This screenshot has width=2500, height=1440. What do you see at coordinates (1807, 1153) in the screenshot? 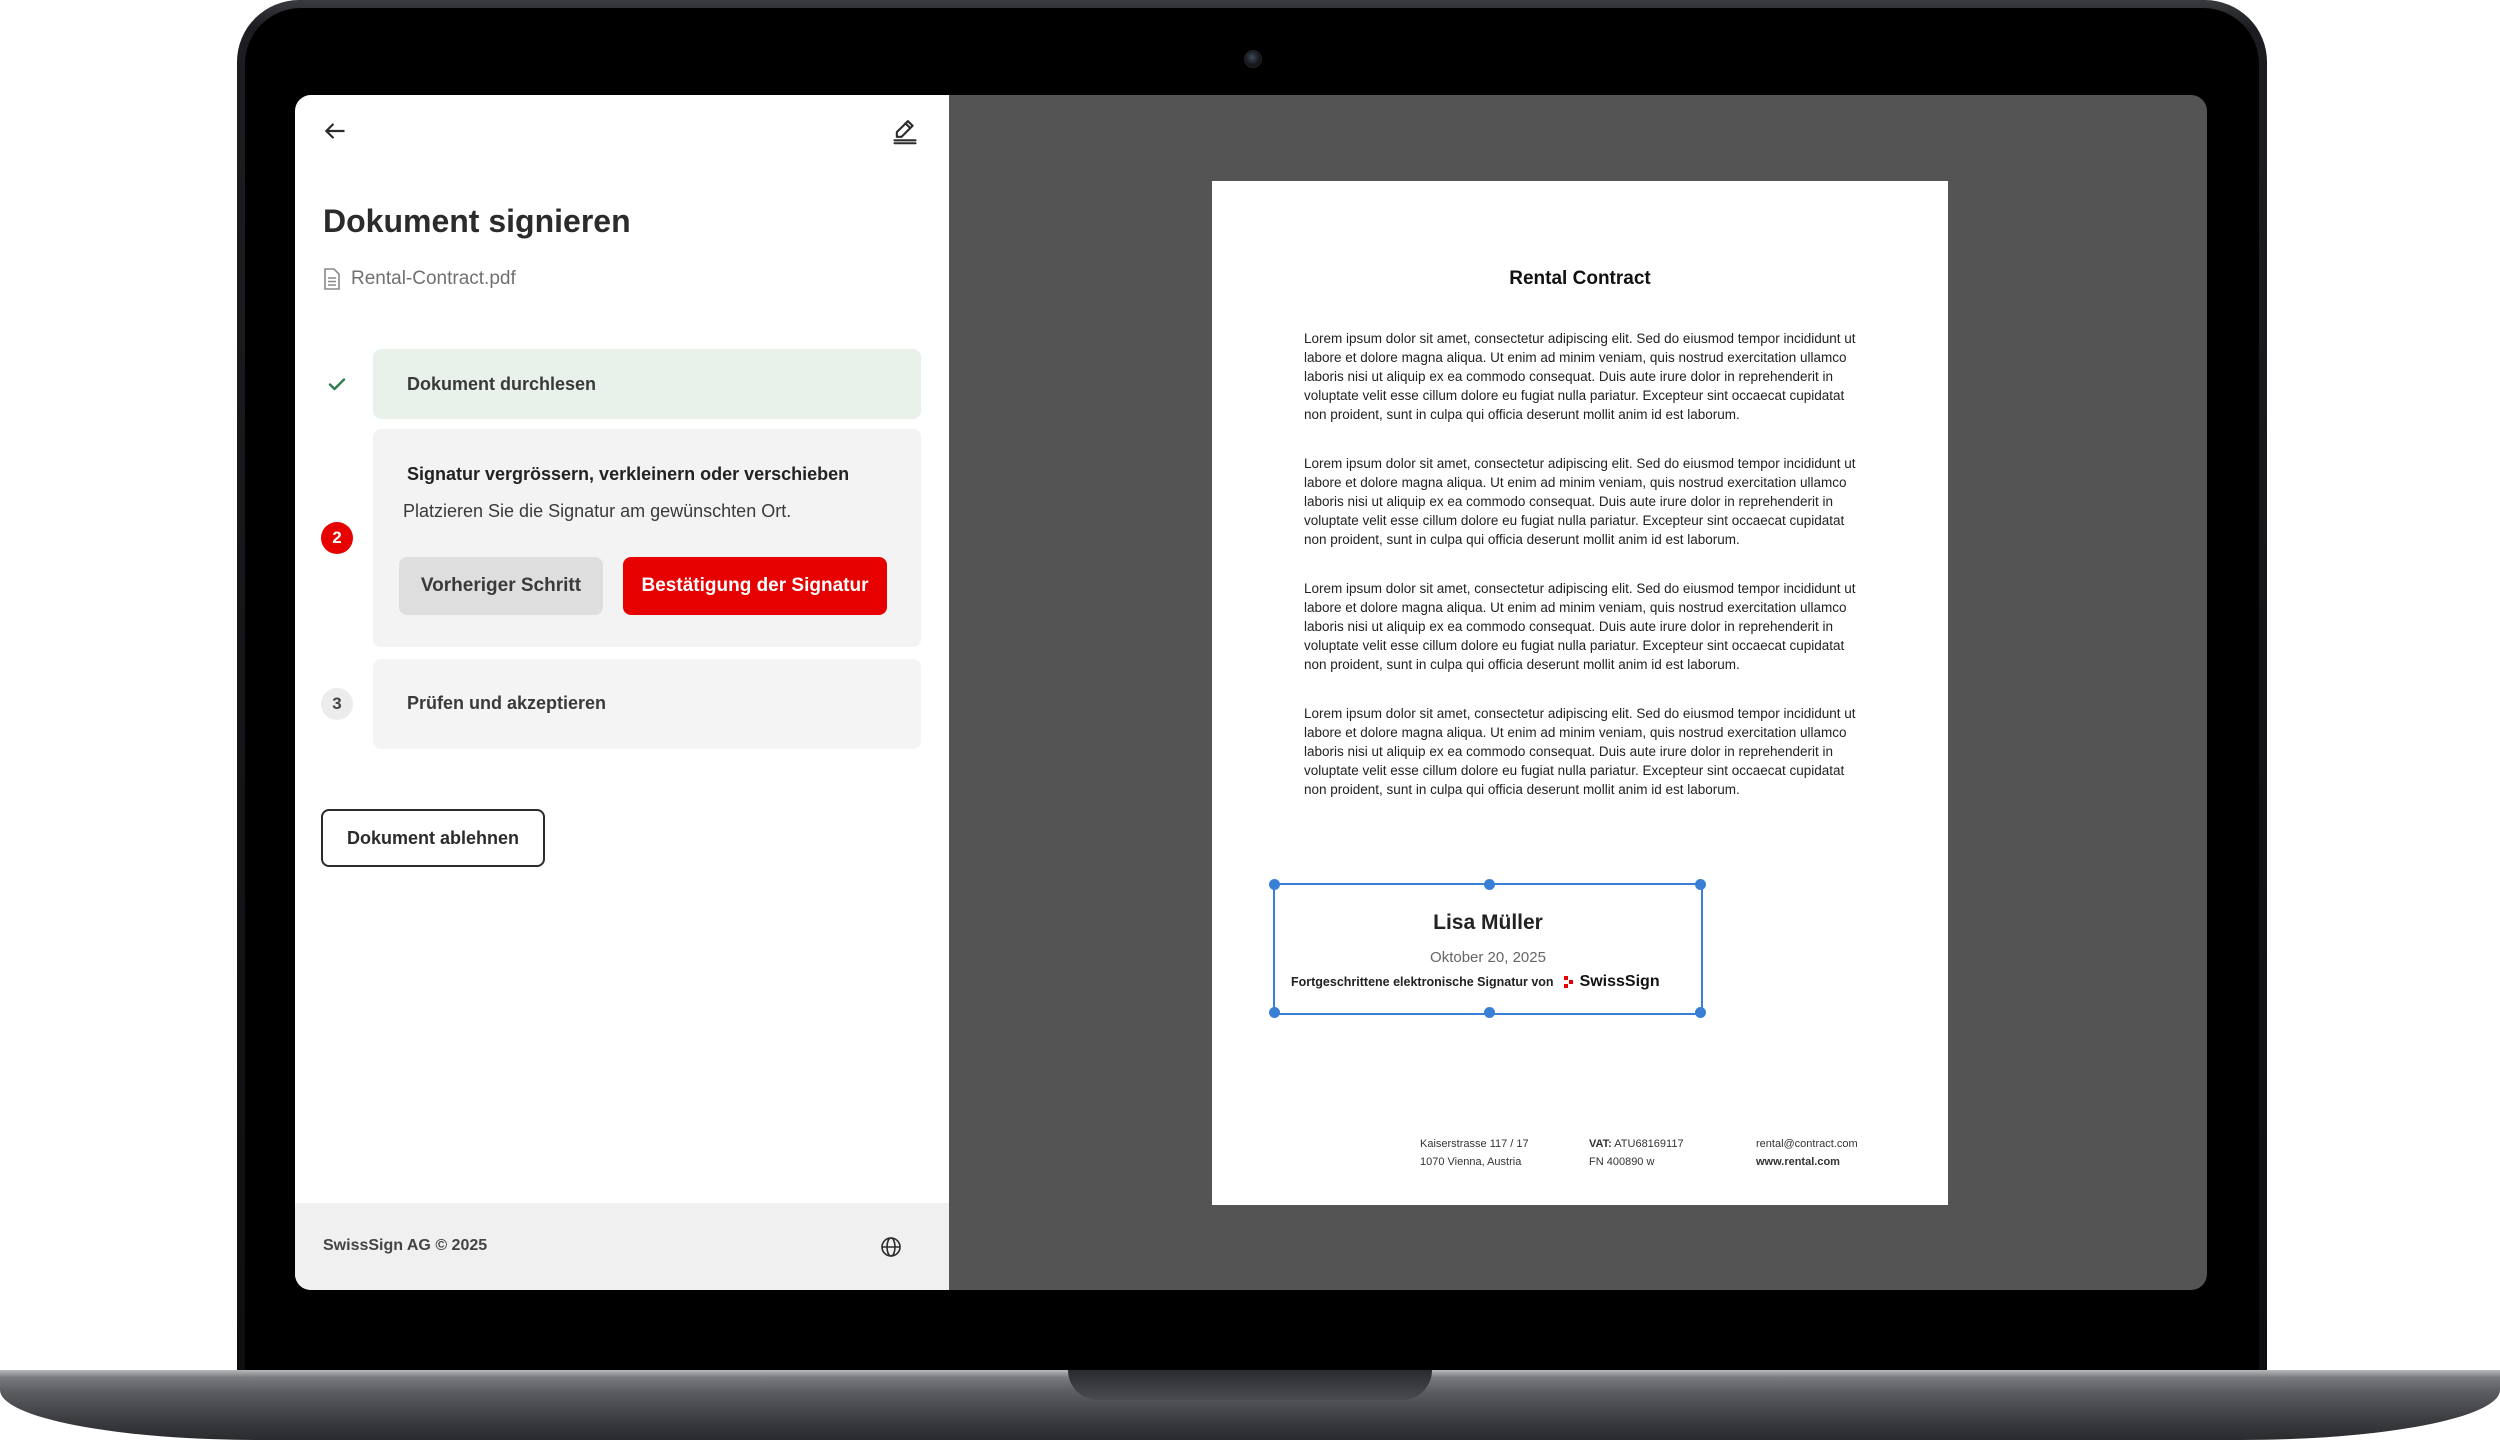
I see `footer-contact: rental@contract.com www.rental.com` at bounding box center [1807, 1153].